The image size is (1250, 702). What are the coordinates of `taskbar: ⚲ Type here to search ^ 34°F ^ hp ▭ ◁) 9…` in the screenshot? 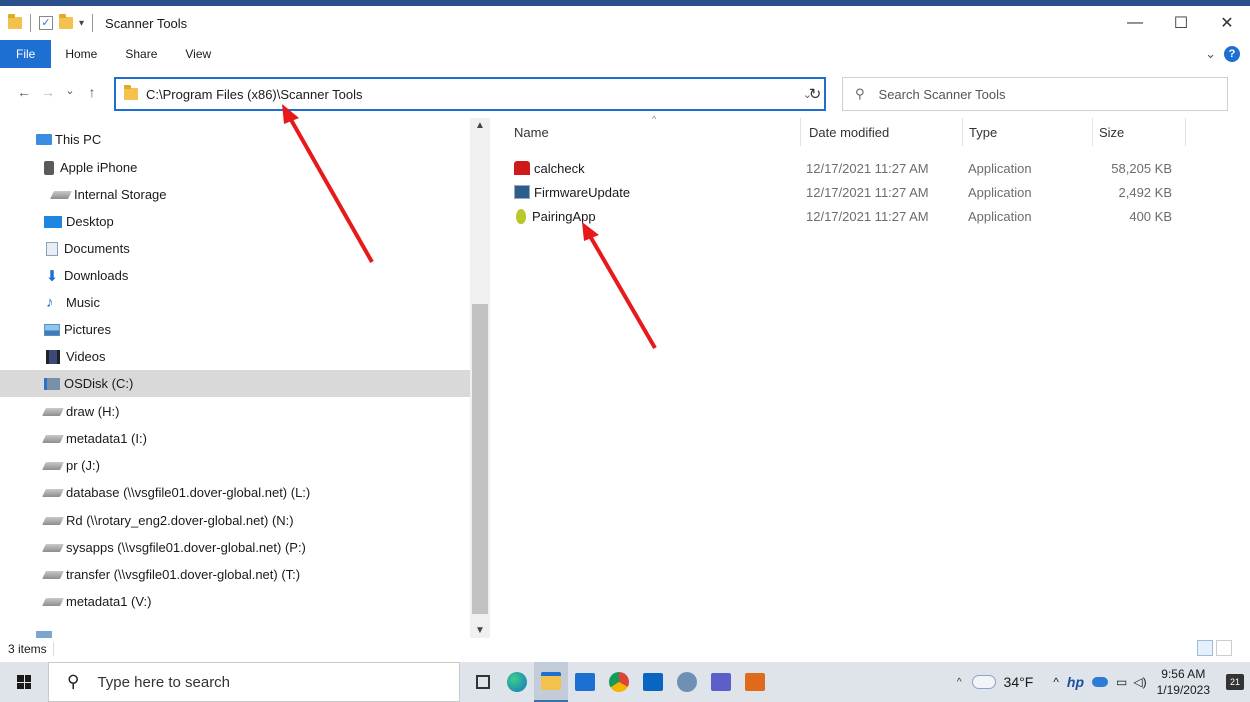 It's located at (625, 682).